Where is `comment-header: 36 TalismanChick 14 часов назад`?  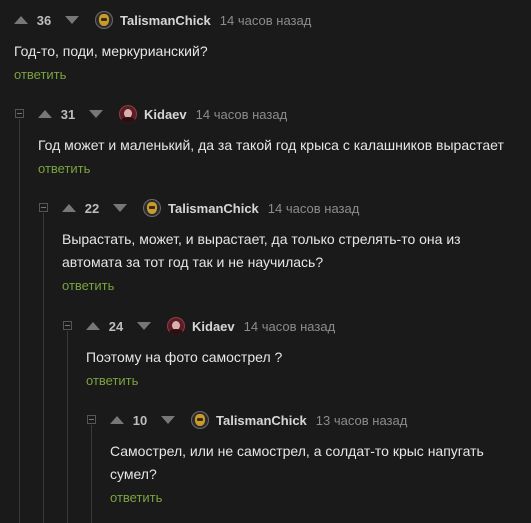 comment-header: 36 TalismanChick 14 часов назад is located at coordinates (269, 20).